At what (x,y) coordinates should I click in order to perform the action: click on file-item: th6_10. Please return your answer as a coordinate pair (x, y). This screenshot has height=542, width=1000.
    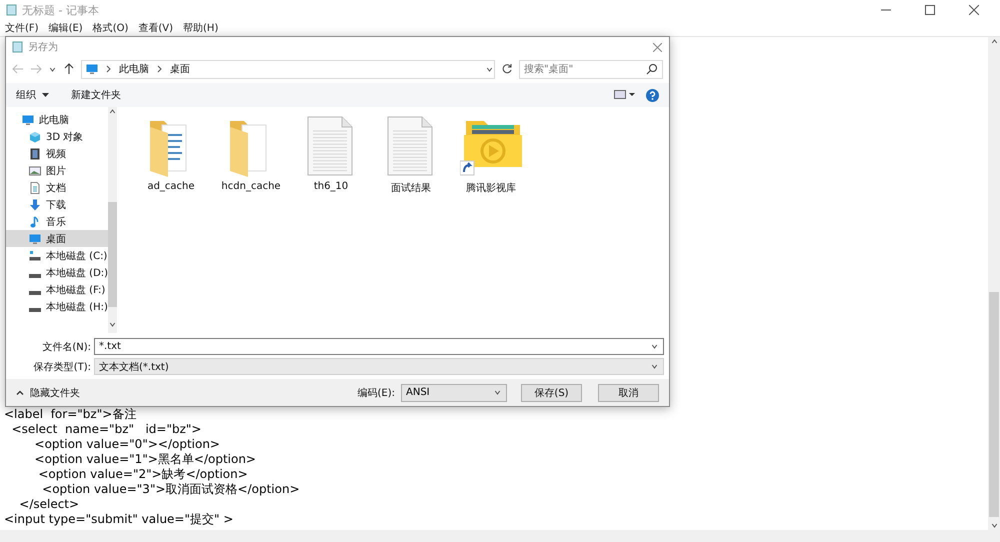
    Looking at the image, I should click on (331, 153).